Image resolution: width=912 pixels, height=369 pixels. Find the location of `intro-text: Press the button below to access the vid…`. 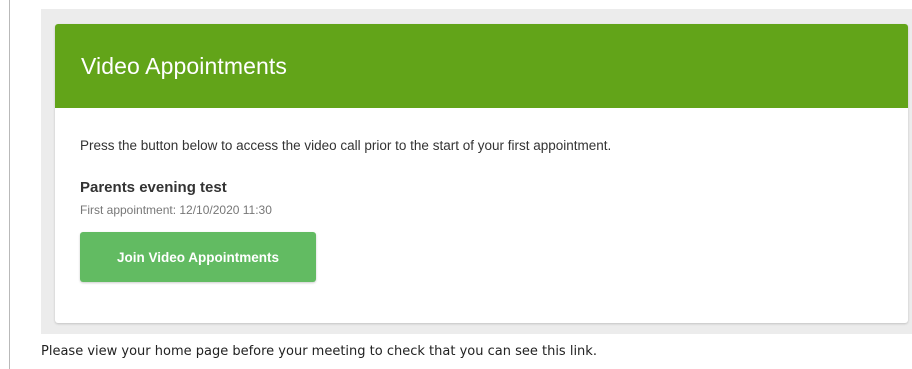

intro-text: Press the button below to access the vid… is located at coordinates (346, 145).